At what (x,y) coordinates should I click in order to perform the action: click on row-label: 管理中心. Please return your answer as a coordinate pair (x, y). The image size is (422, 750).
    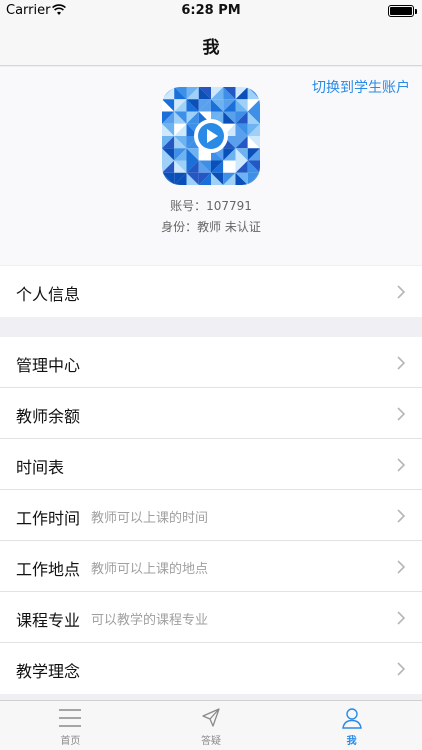
    Looking at the image, I should click on (48, 365).